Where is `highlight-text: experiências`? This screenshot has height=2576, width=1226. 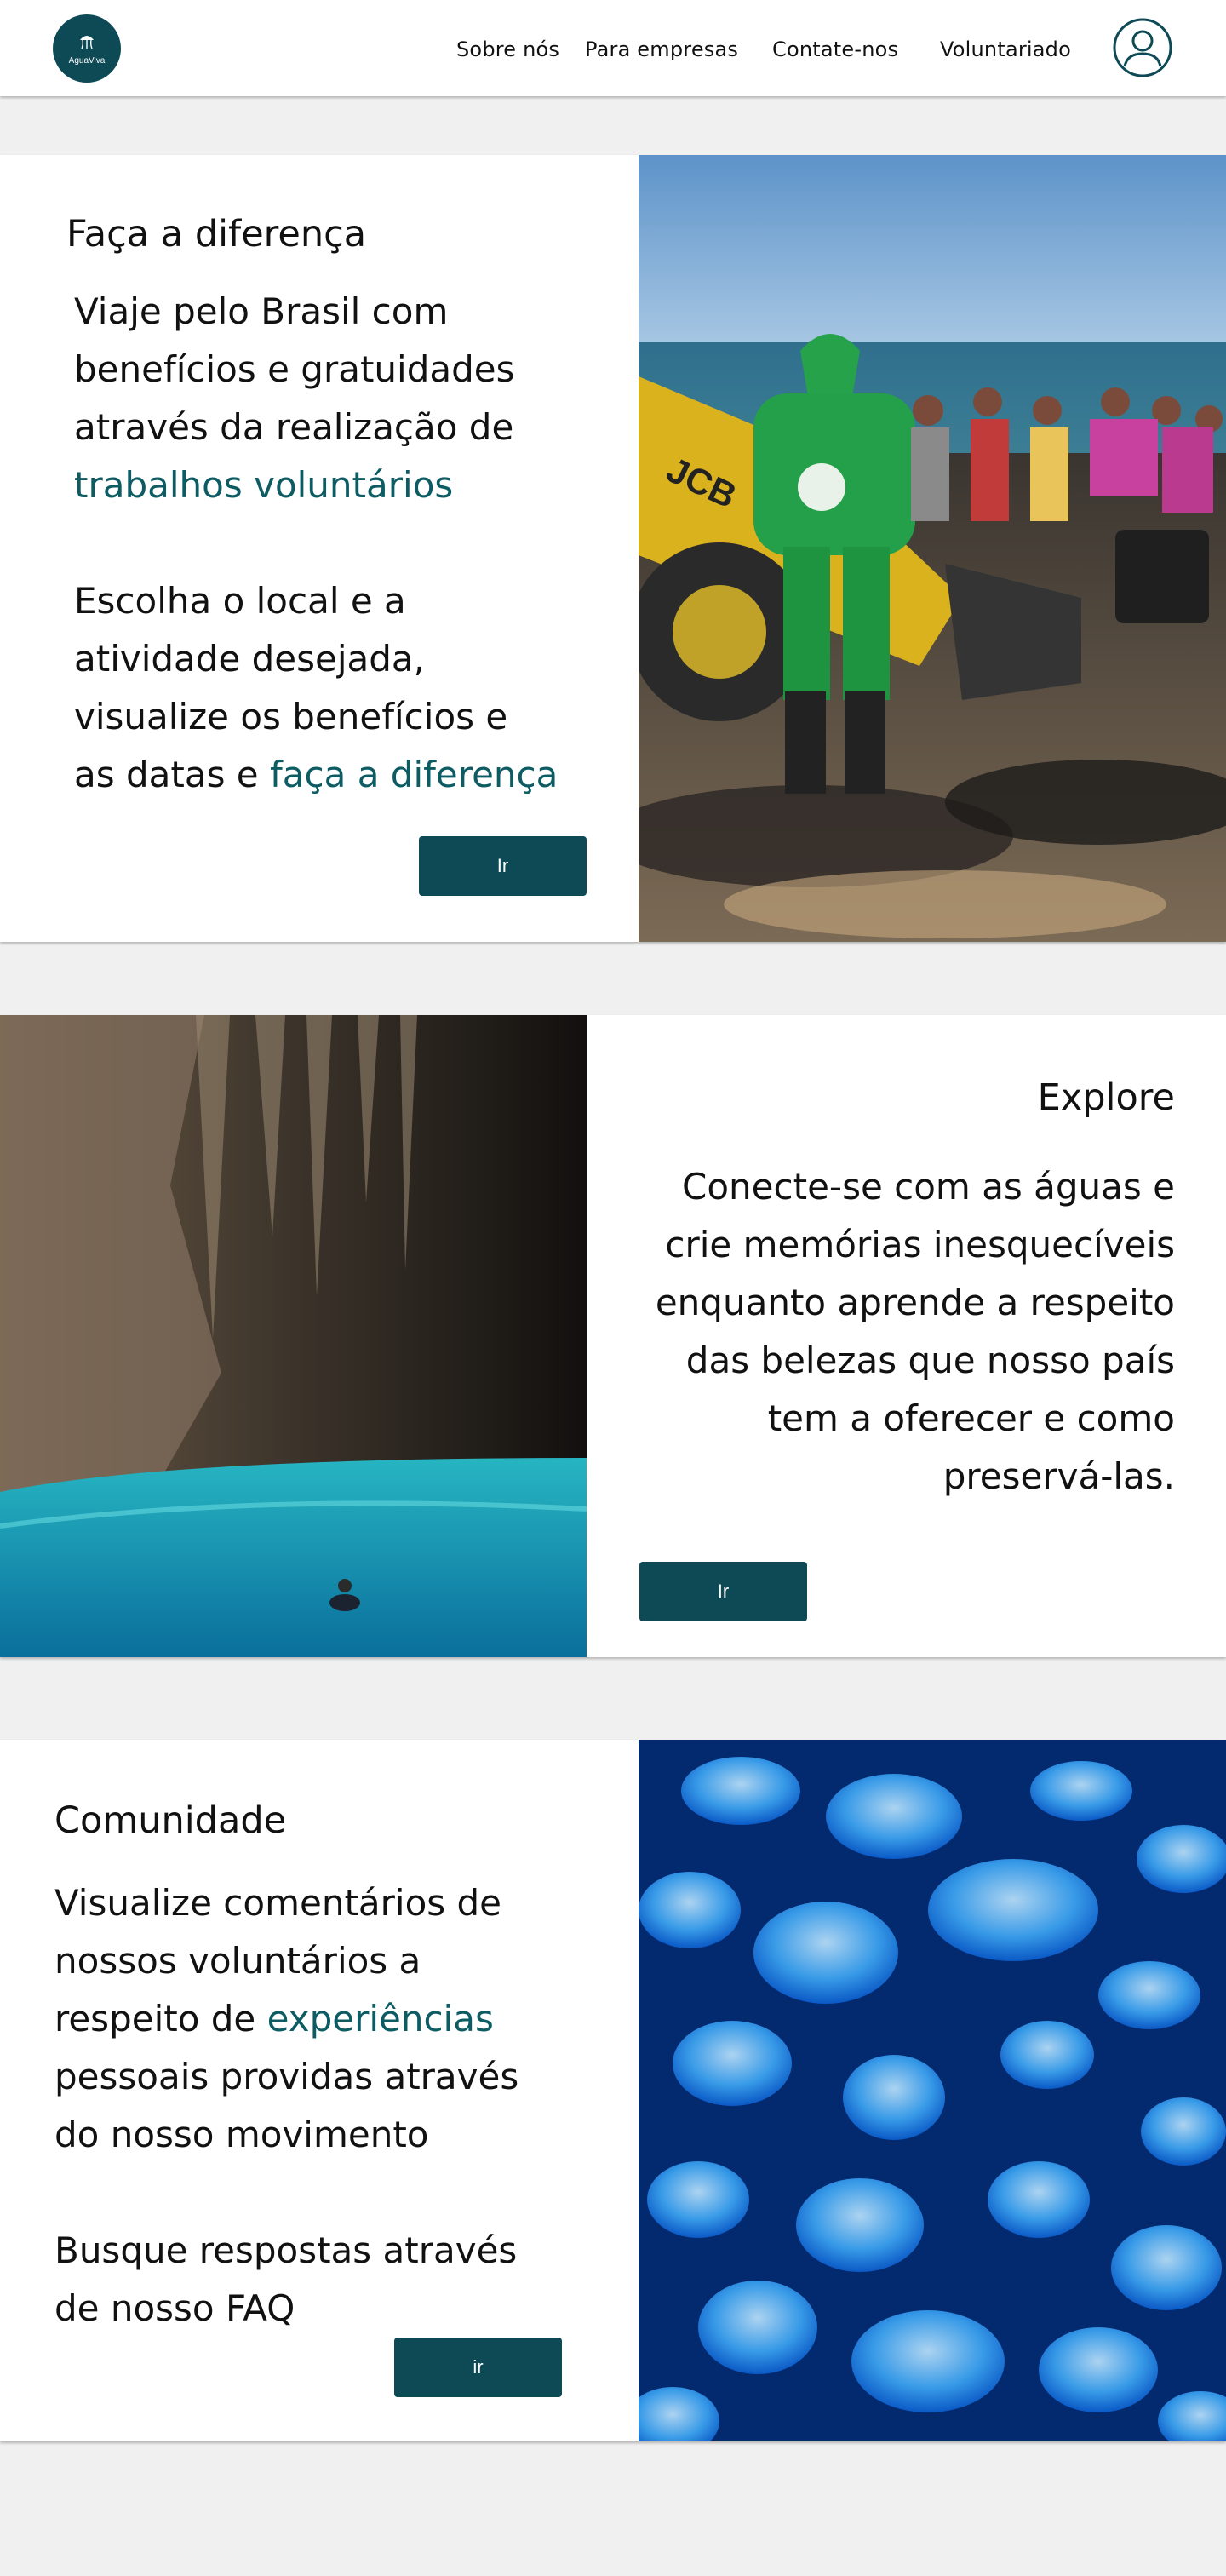
highlight-text: experiências is located at coordinates (380, 2019).